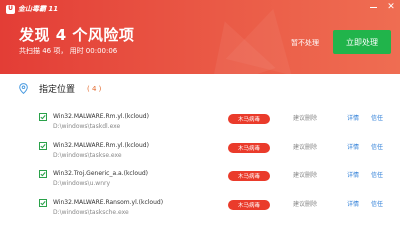 The width and height of the screenshot is (400, 248). I want to click on fix-now-button: 立即处理, so click(362, 42).